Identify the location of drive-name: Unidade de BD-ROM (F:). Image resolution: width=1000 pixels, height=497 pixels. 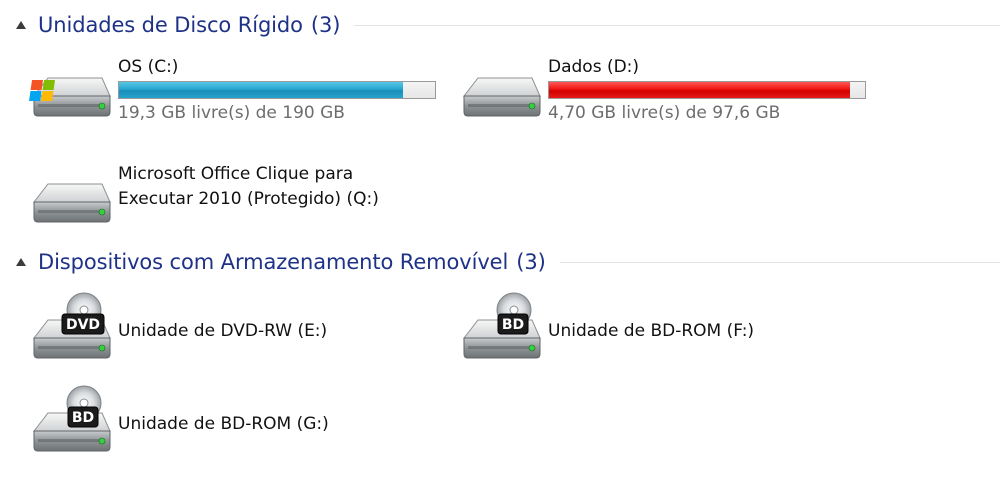
(651, 331).